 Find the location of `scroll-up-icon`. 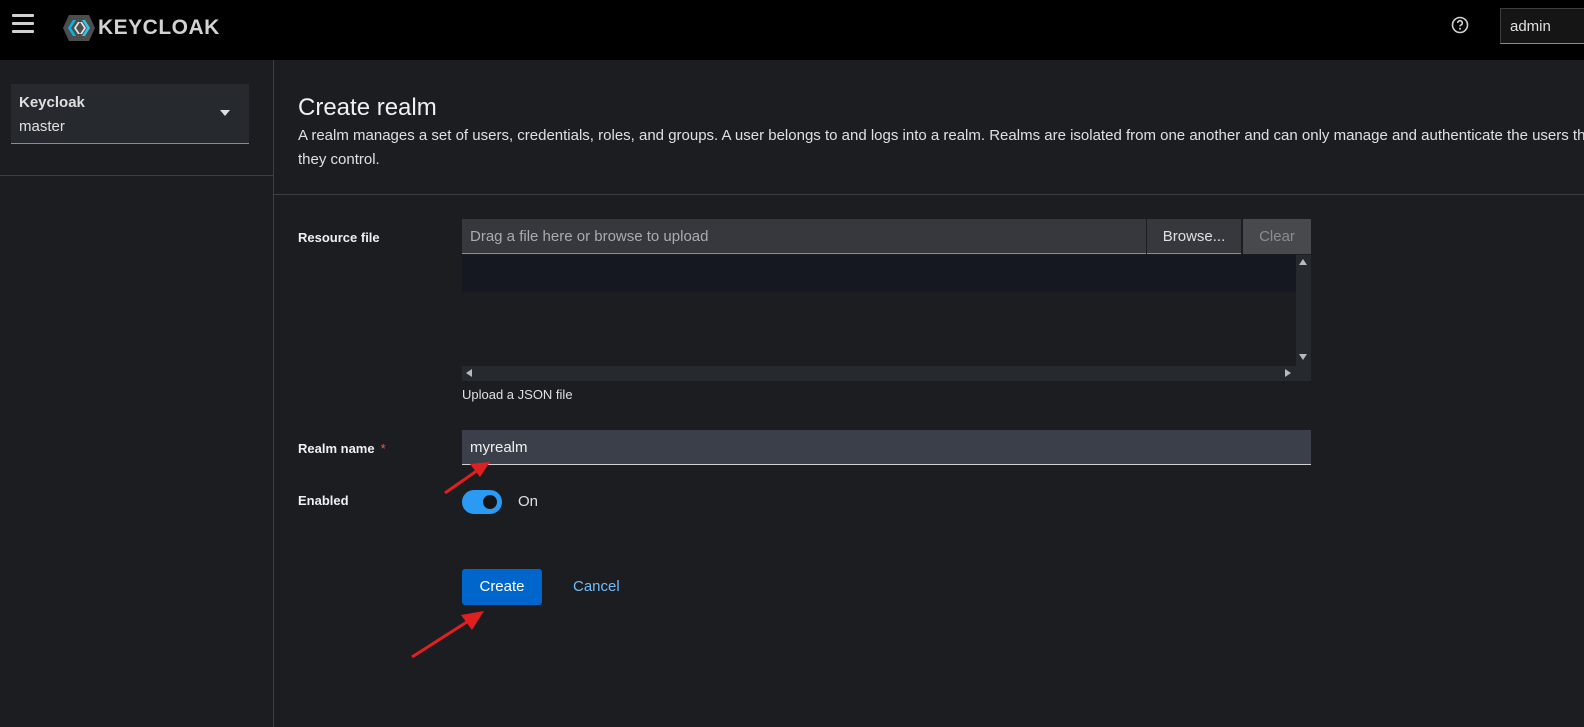

scroll-up-icon is located at coordinates (1303, 262).